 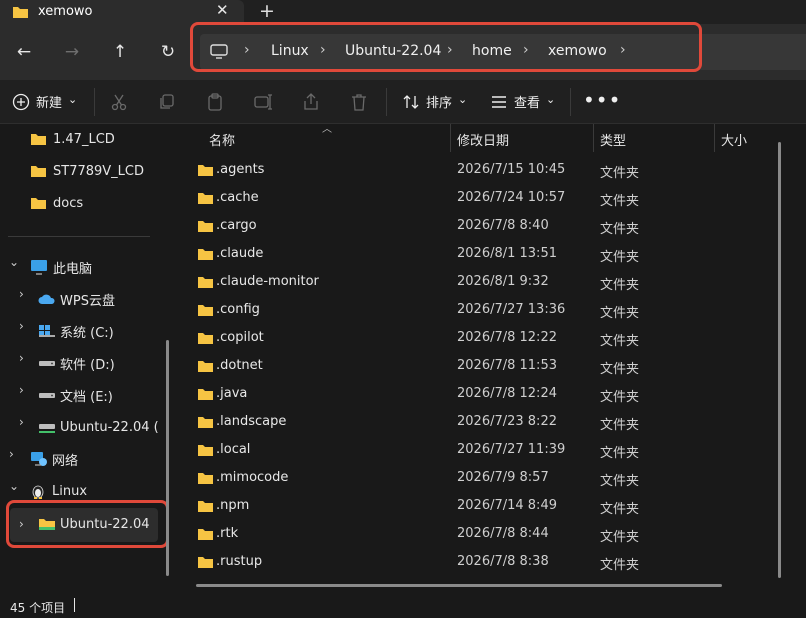 I want to click on item-count: 45 个项目, so click(x=38, y=608).